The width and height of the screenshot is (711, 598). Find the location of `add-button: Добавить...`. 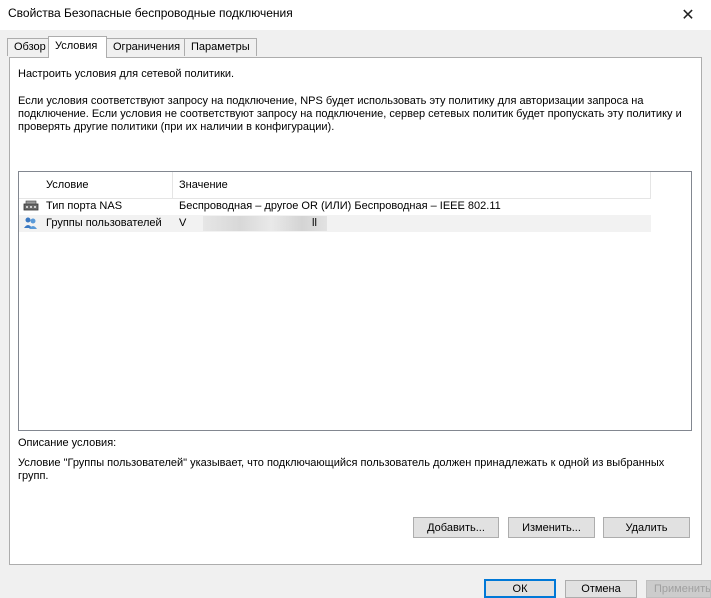

add-button: Добавить... is located at coordinates (456, 527).